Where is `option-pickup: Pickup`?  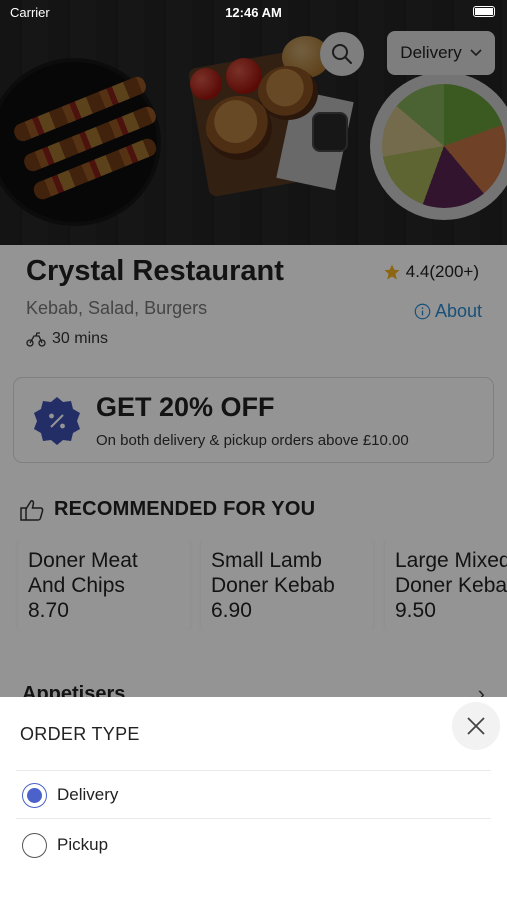 option-pickup: Pickup is located at coordinates (65, 845).